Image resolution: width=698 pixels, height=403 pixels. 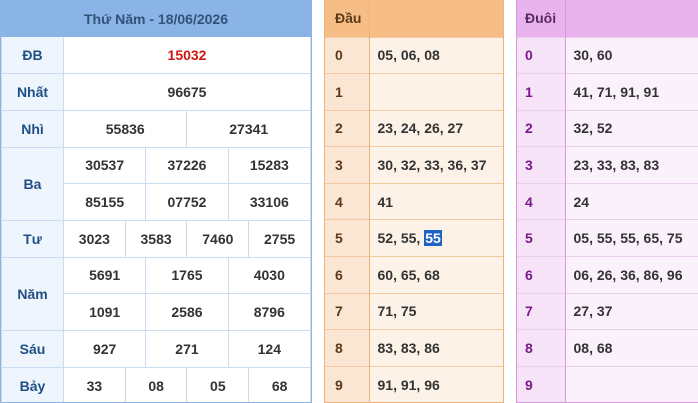 I want to click on prize-label: Năm, so click(x=32, y=294).